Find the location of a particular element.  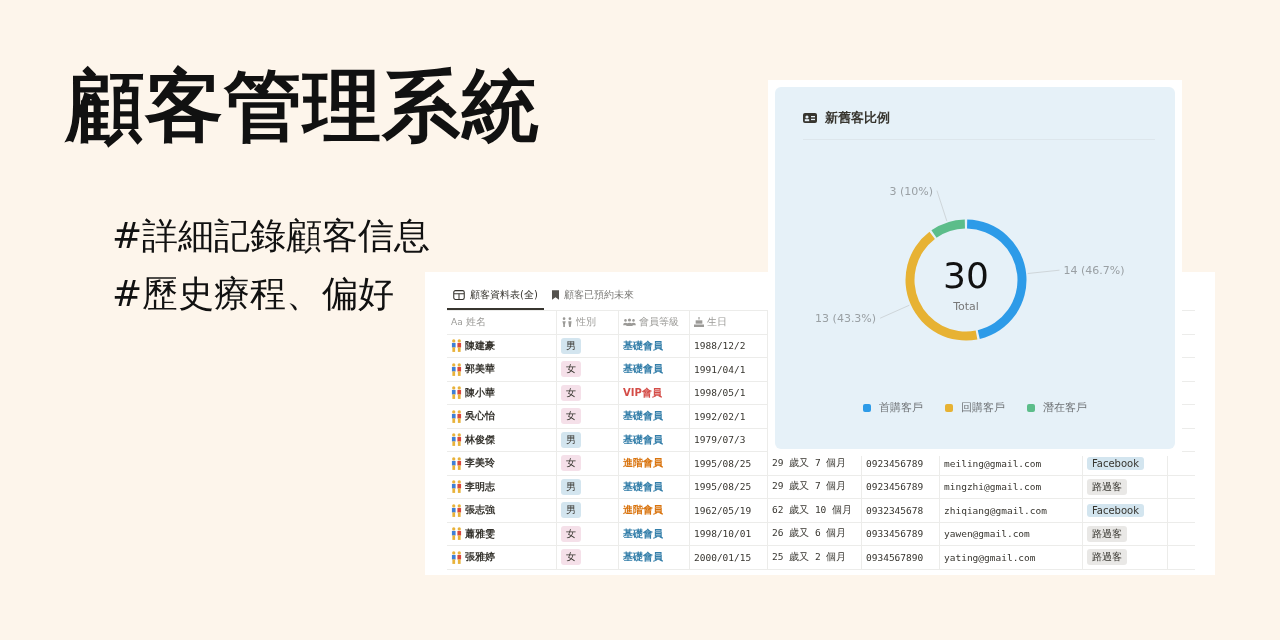

customer-name: 張志強 is located at coordinates (480, 510).